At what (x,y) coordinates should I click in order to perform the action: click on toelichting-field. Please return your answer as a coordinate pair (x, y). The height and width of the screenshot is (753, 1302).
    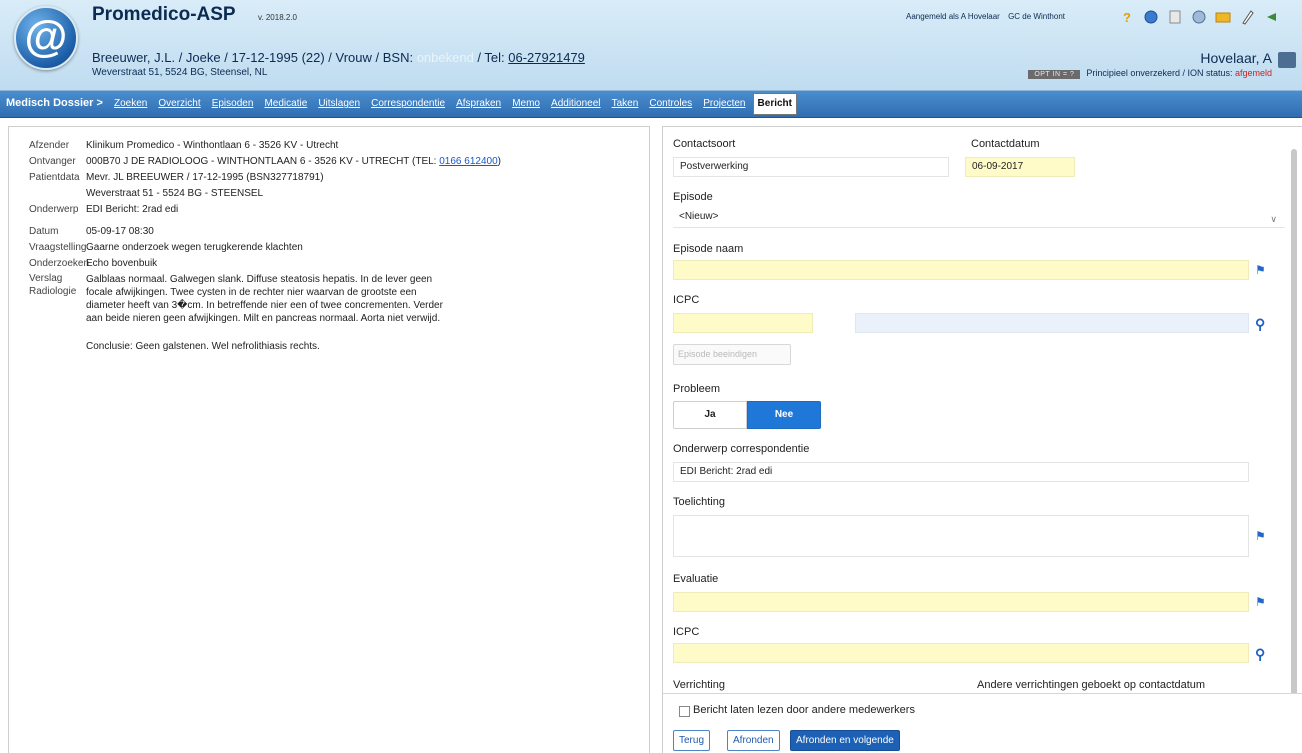
    Looking at the image, I should click on (961, 536).